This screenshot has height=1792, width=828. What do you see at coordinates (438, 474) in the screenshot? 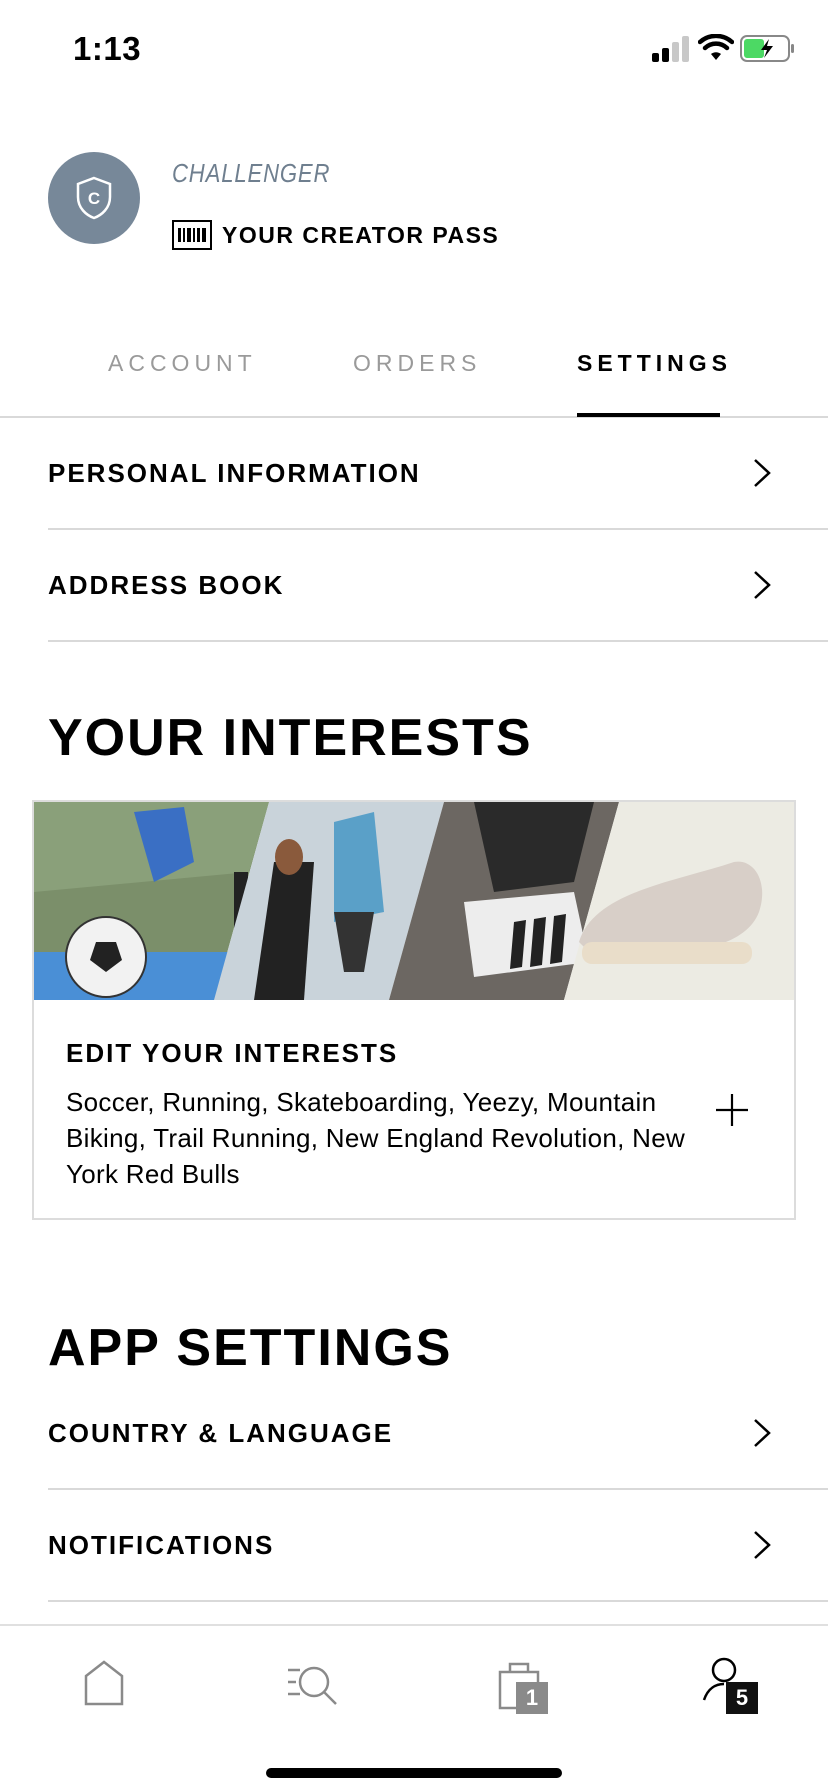
I see `personal-information-row: PERSONAL INFORMATION` at bounding box center [438, 474].